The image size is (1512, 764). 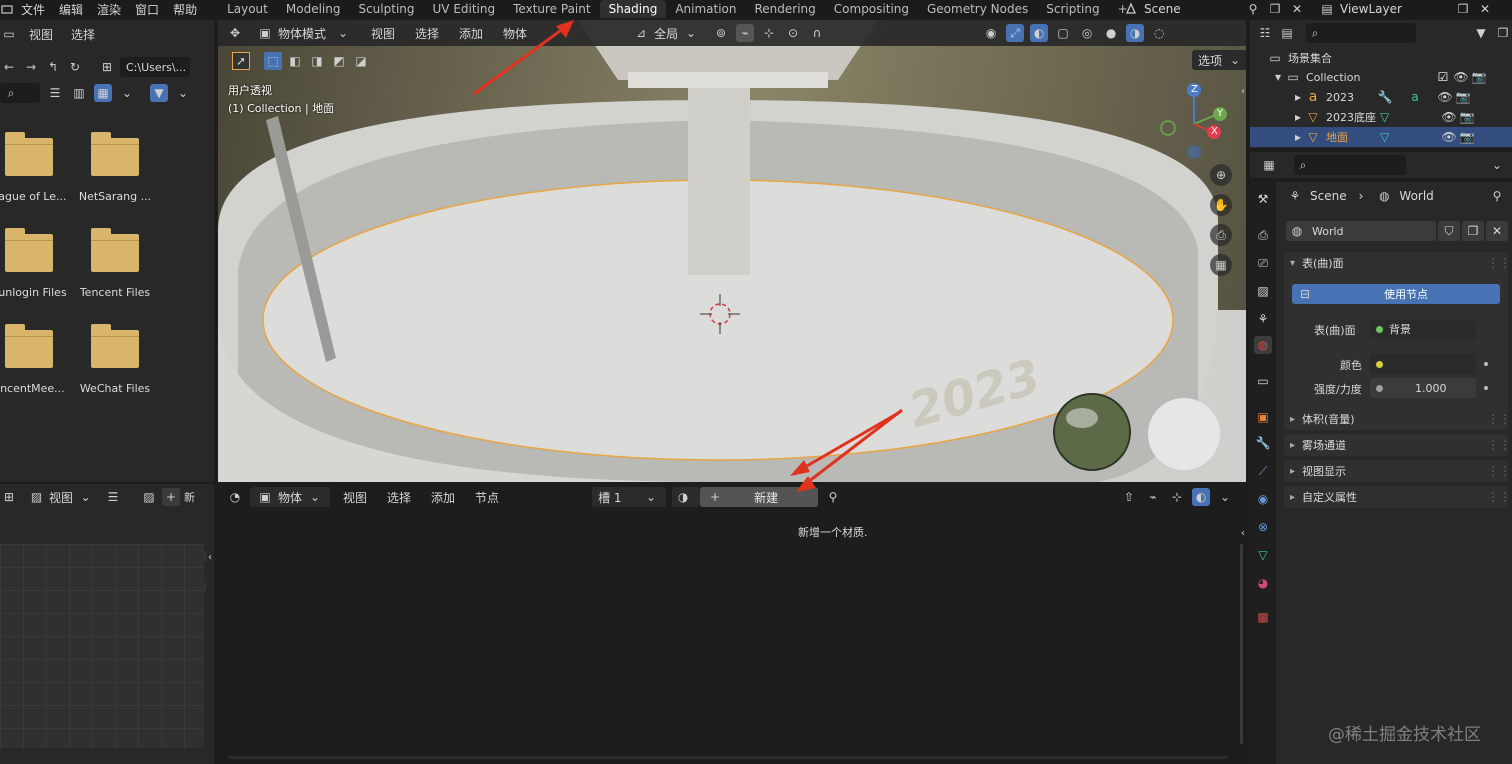 What do you see at coordinates (1263, 499) in the screenshot?
I see `physics-tab-icon: ◉` at bounding box center [1263, 499].